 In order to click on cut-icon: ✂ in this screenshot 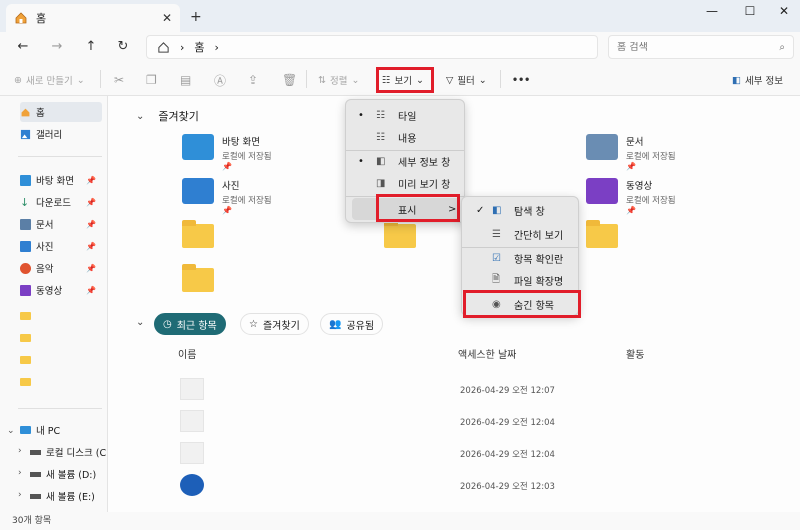, I will do `click(119, 80)`.